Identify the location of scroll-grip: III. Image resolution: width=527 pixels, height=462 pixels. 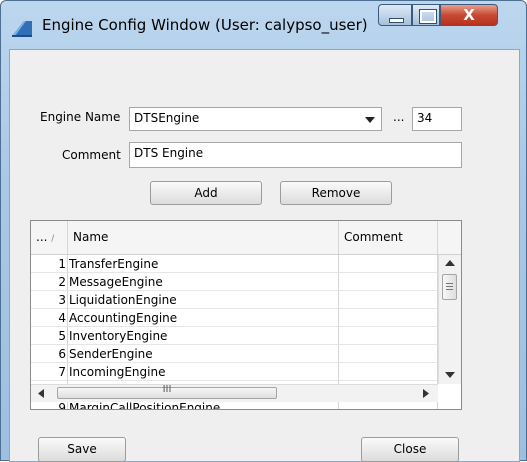
(167, 389).